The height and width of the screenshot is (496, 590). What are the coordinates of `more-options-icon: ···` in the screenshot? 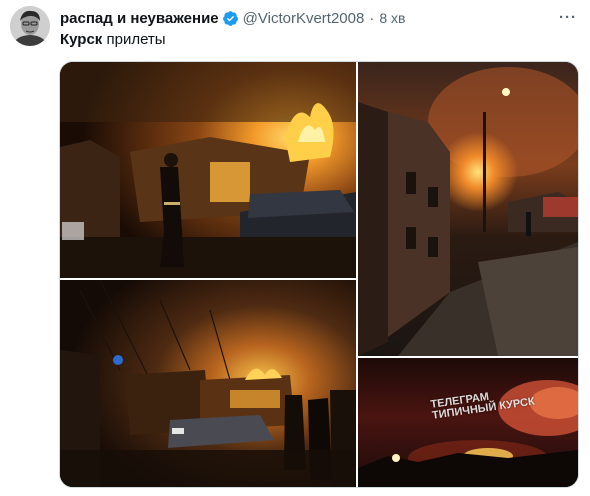 It's located at (568, 17).